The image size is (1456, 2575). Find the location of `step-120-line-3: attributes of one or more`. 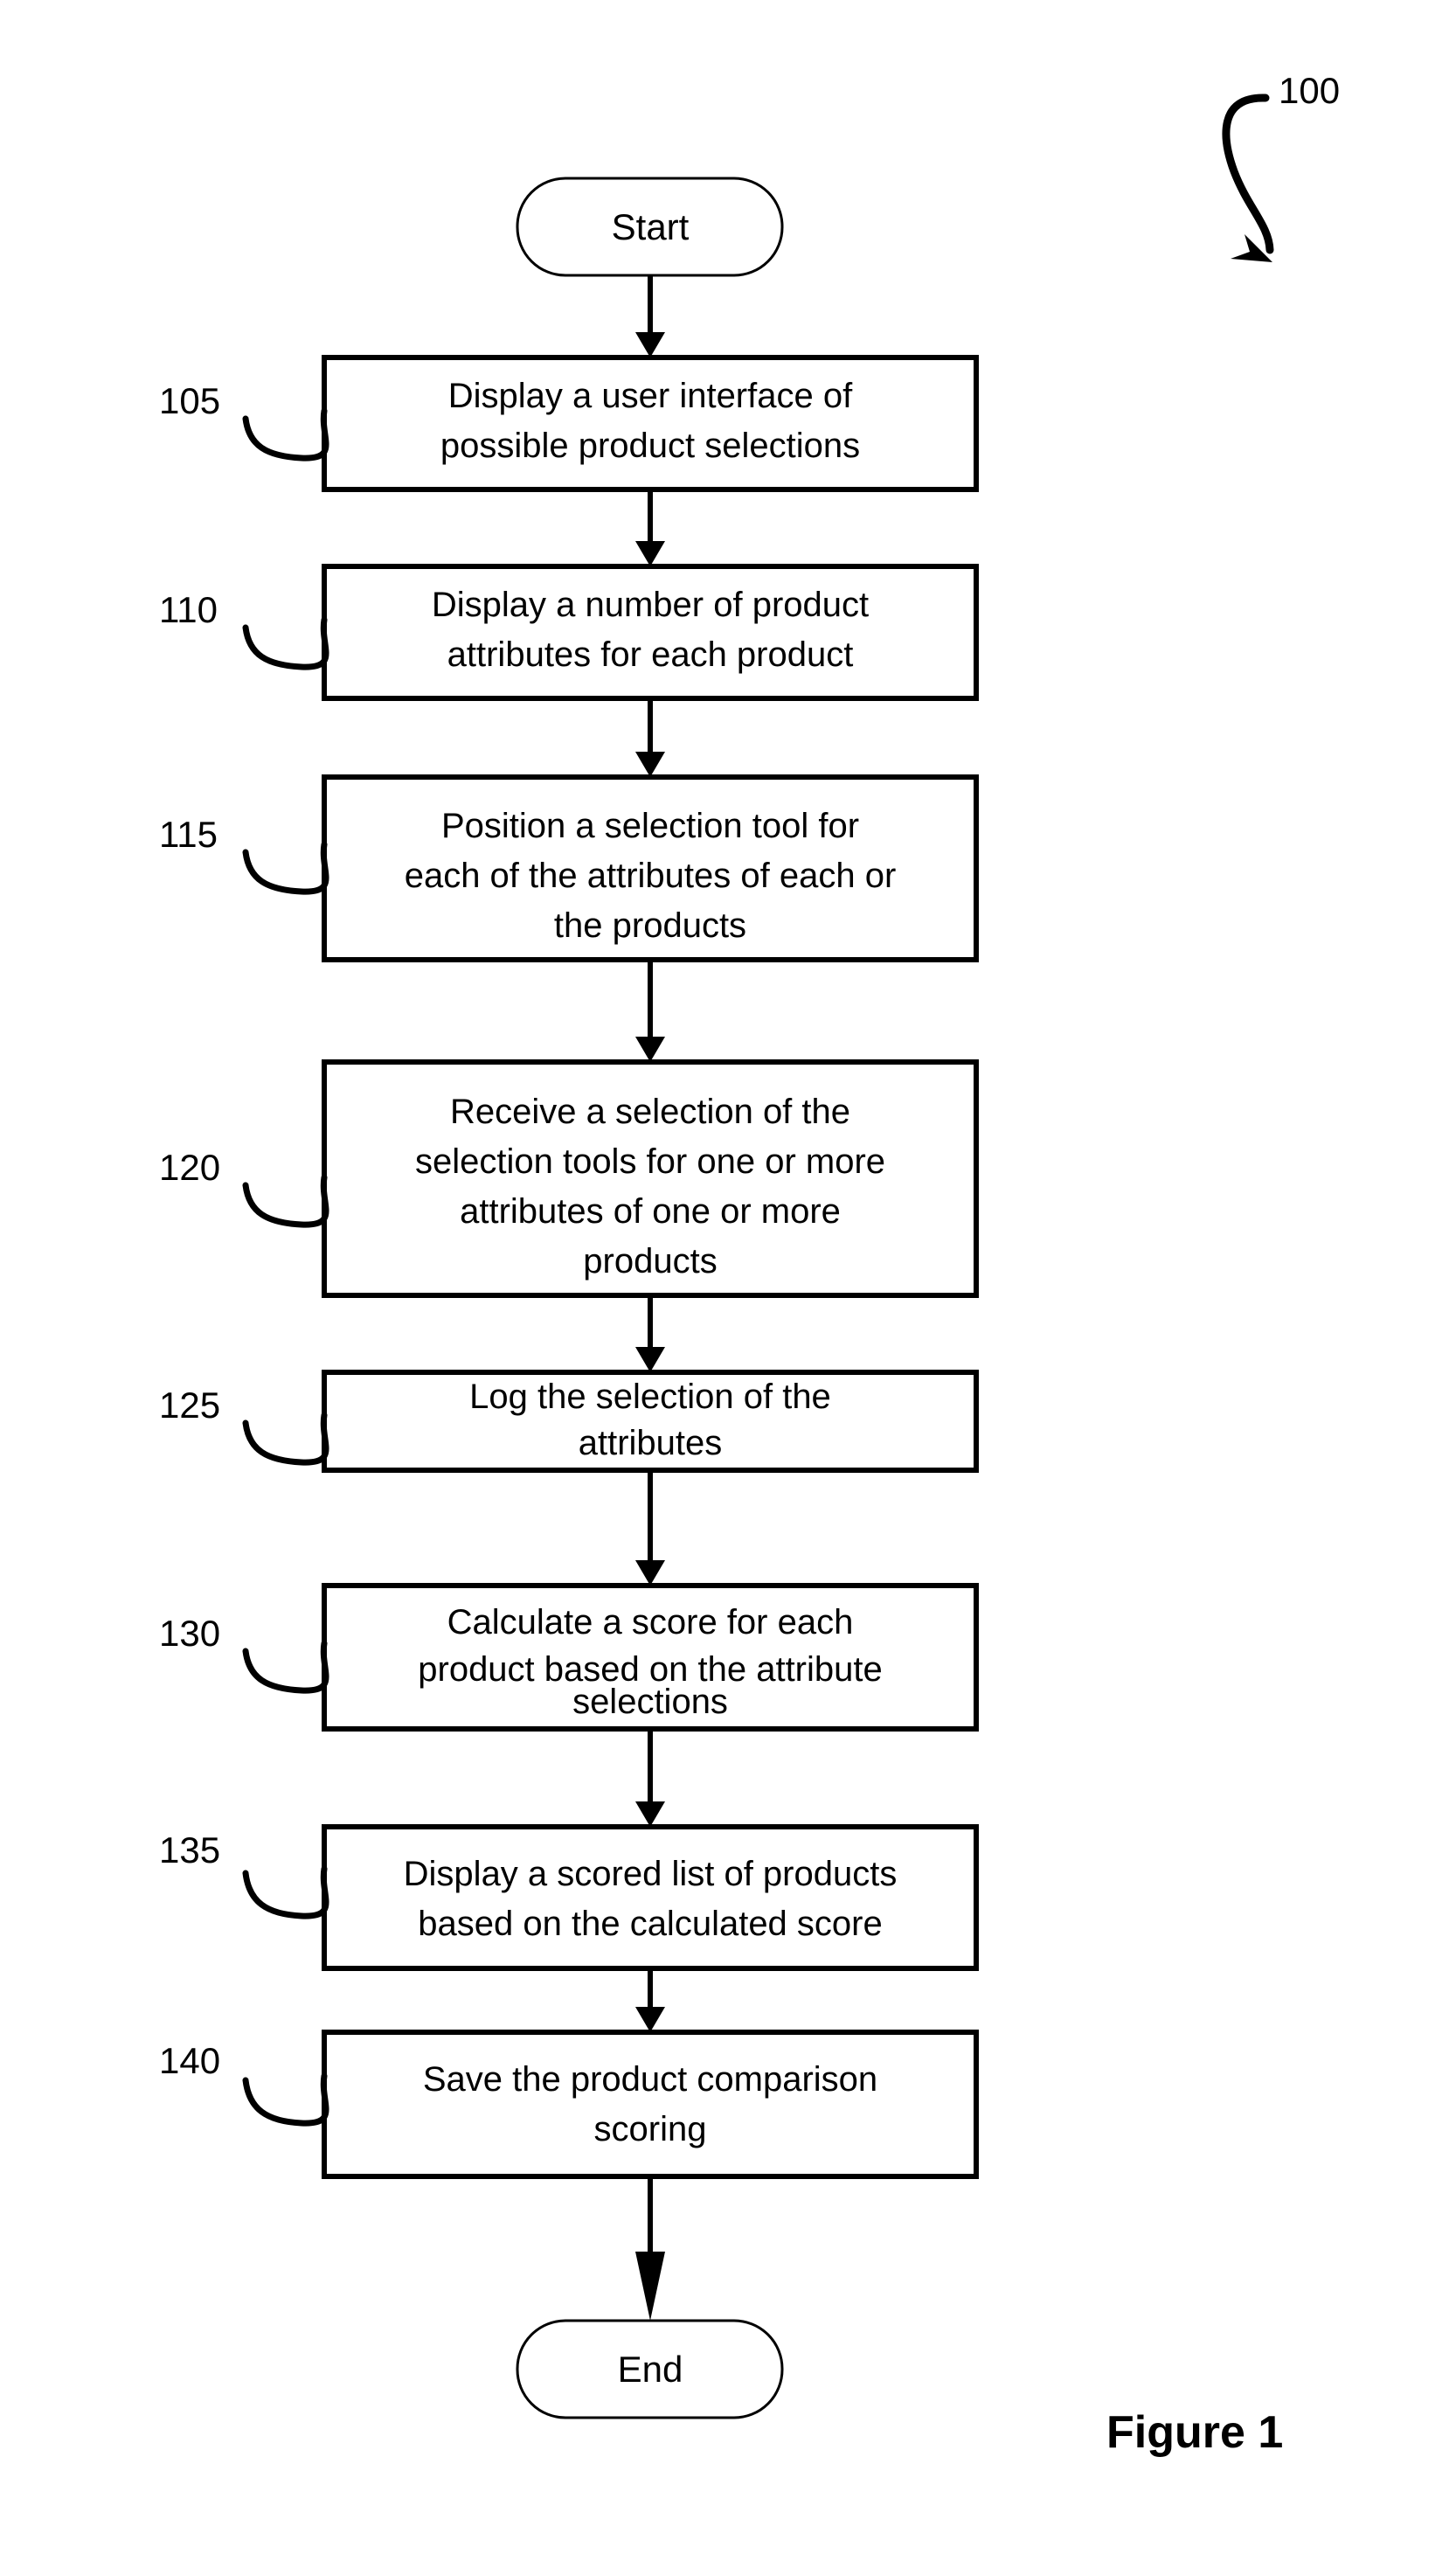

step-120-line-3: attributes of one or more is located at coordinates (650, 1212).